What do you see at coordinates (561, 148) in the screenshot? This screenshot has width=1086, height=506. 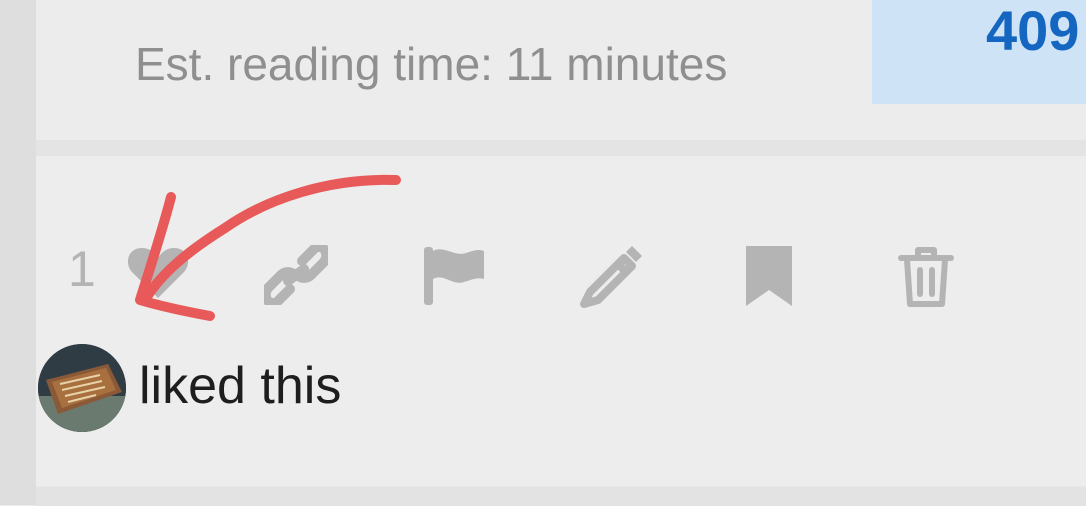 I see `divider` at bounding box center [561, 148].